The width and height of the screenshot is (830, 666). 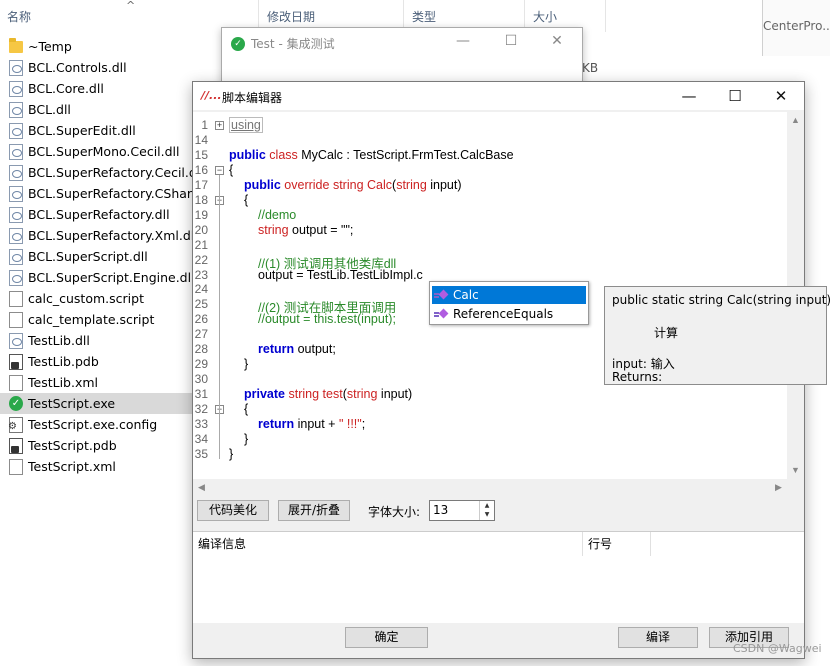 What do you see at coordinates (201, 394) in the screenshot?
I see `line-number: 31` at bounding box center [201, 394].